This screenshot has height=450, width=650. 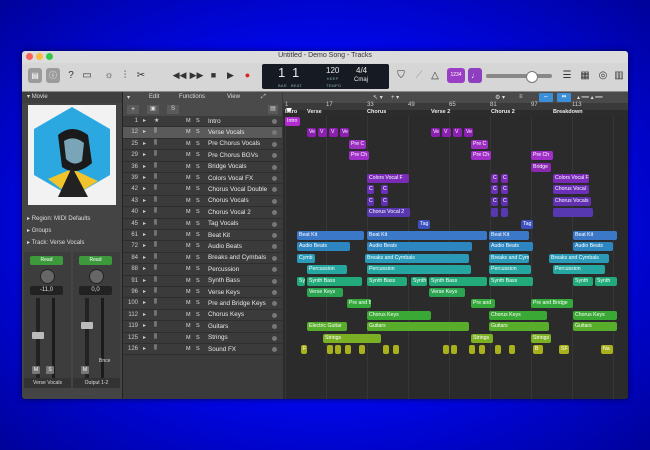 I want to click on track-header-row: 72 ▸ ⫼ M S Audio Beats, so click(x=202, y=247).